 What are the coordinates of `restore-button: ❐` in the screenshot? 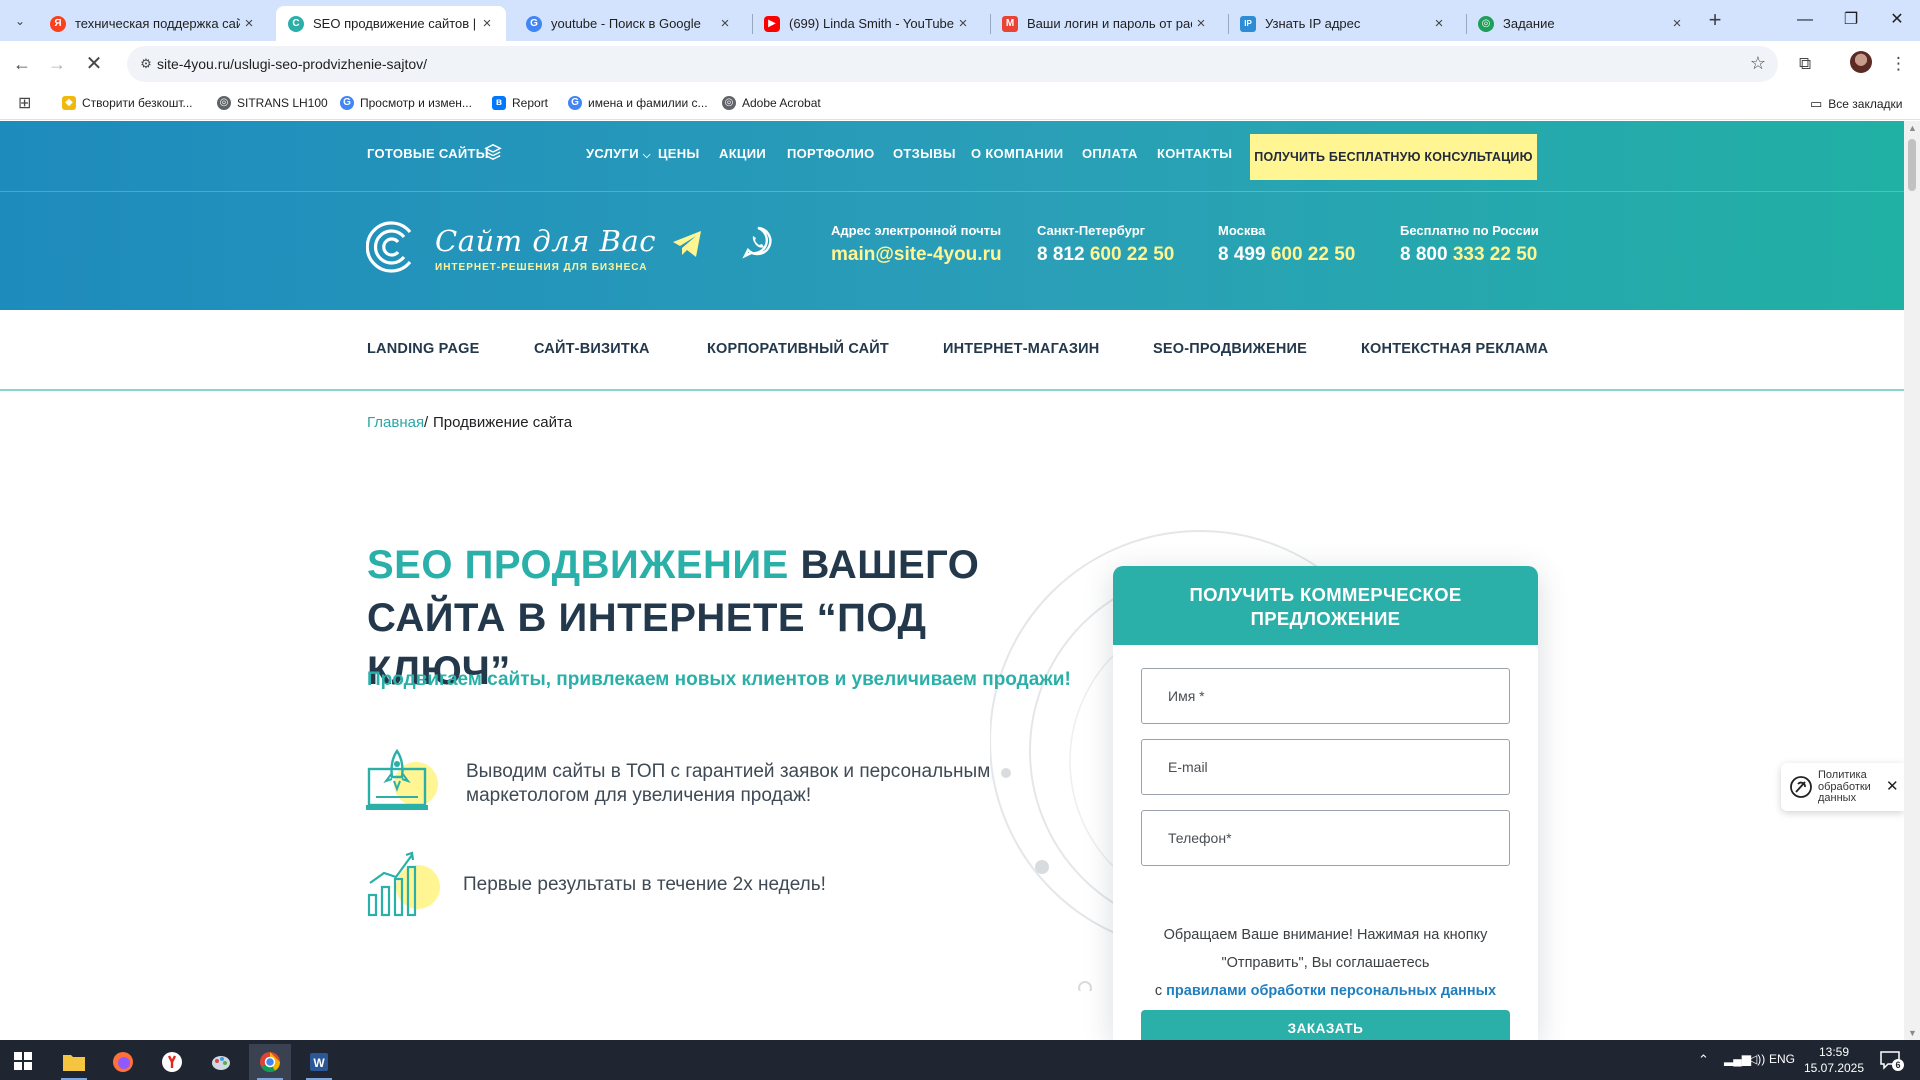 It's located at (1851, 21).